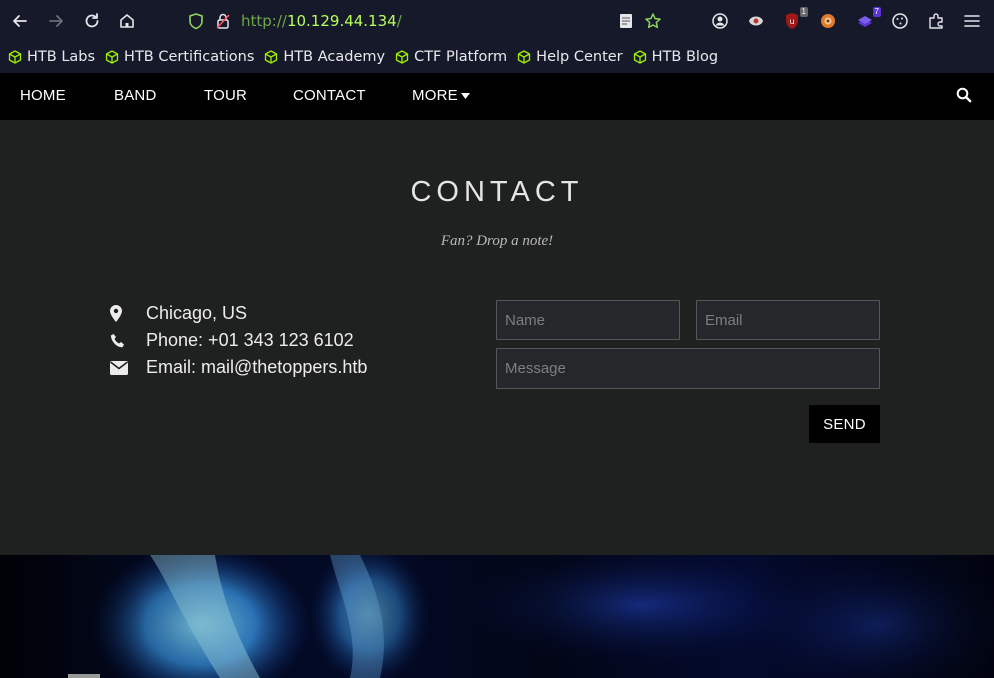 This screenshot has height=678, width=994. I want to click on caret-down-icon, so click(465, 95).